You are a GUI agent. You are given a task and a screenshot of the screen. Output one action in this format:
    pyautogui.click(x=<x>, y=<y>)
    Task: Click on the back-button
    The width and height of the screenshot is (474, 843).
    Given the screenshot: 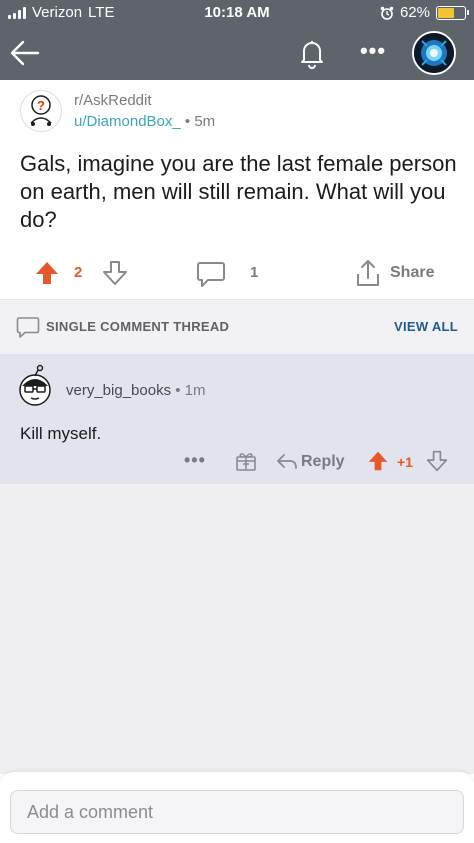 What is the action you would take?
    pyautogui.click(x=25, y=53)
    